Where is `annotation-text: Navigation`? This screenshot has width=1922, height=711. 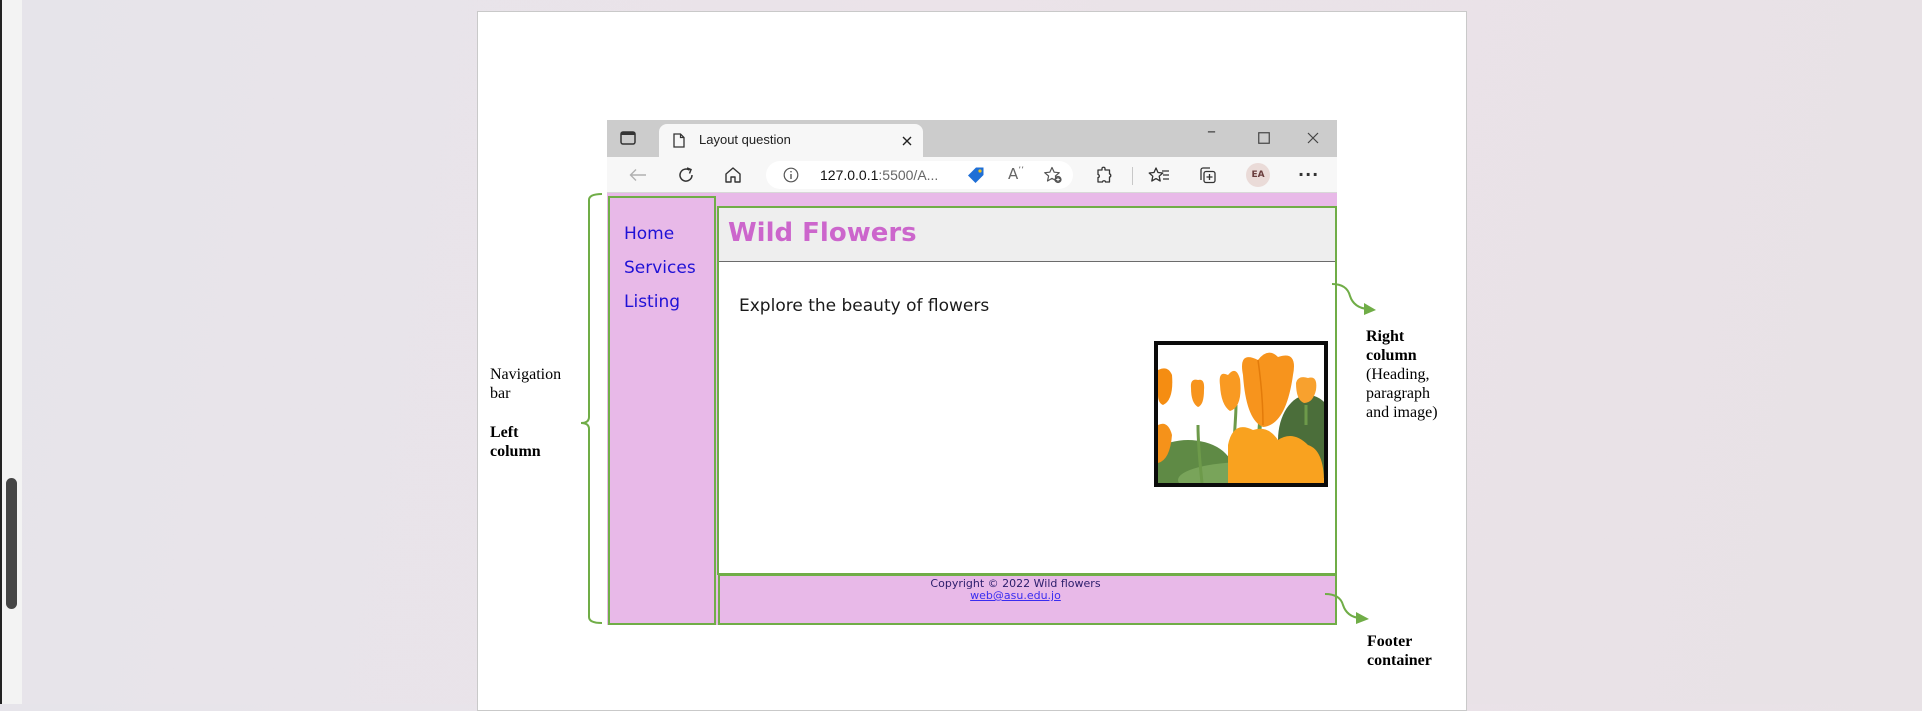 annotation-text: Navigation is located at coordinates (526, 374).